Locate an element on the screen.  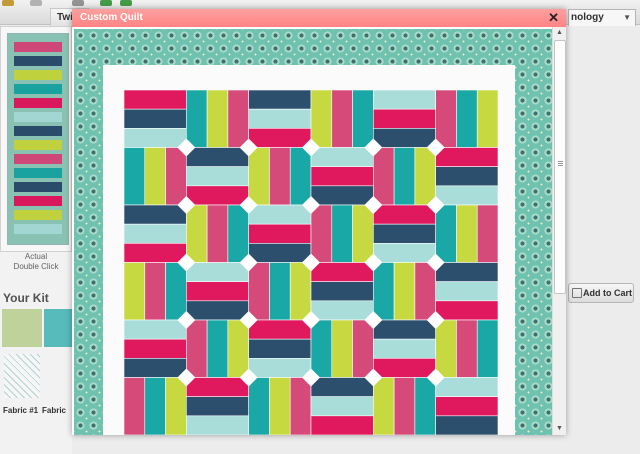
scroll-thumb is located at coordinates (560, 167).